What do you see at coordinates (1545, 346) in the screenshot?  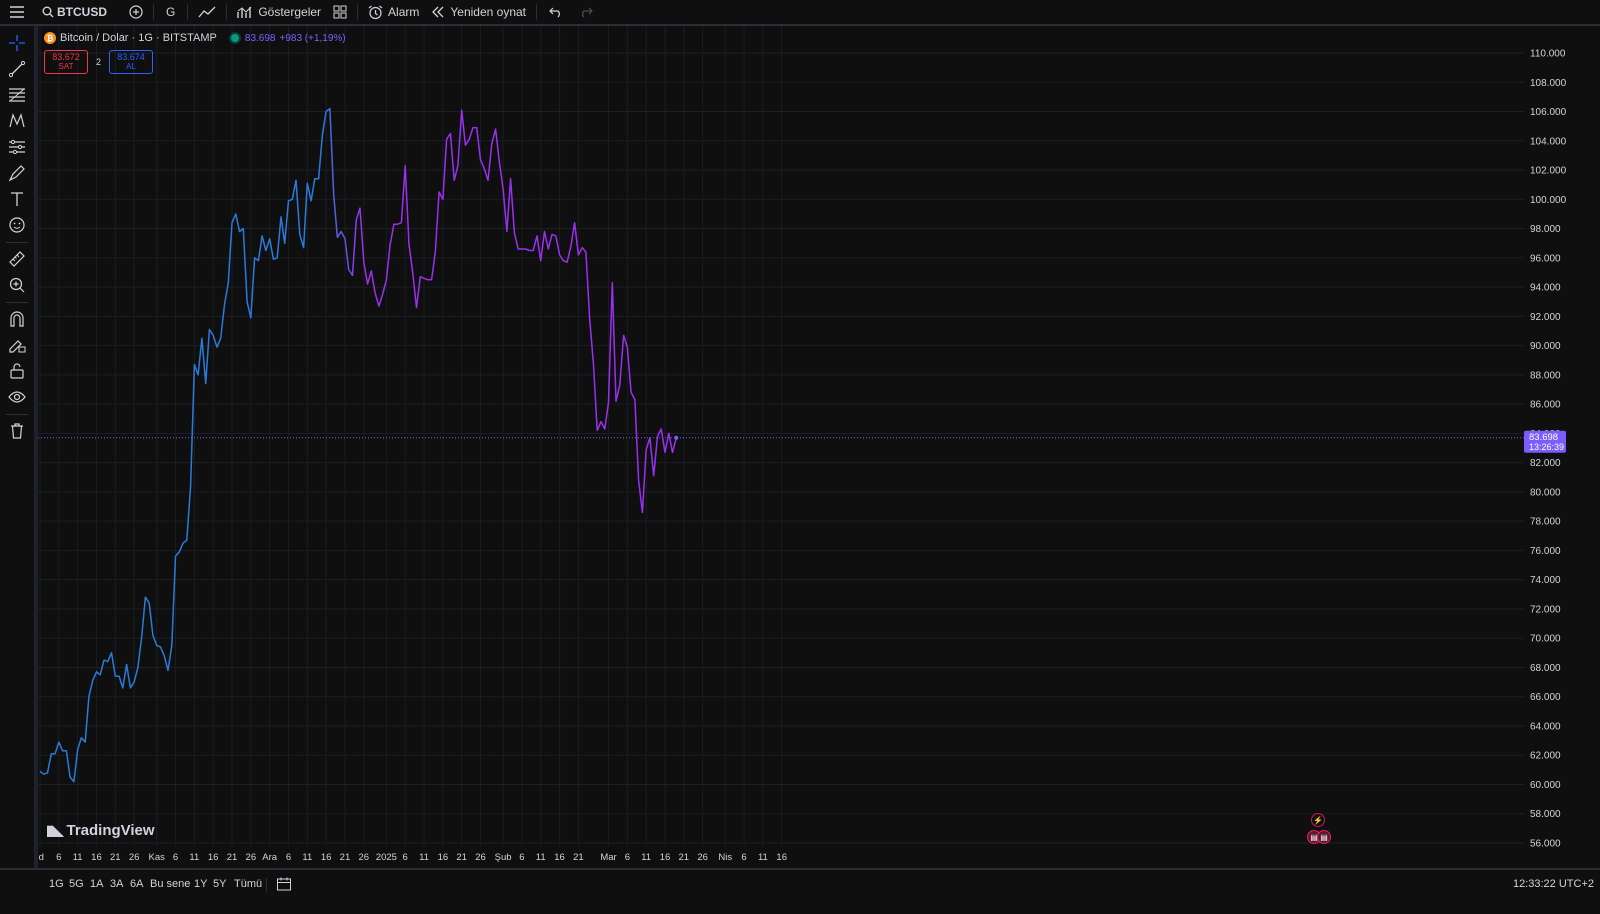 I see `price-tick-label: 90.000` at bounding box center [1545, 346].